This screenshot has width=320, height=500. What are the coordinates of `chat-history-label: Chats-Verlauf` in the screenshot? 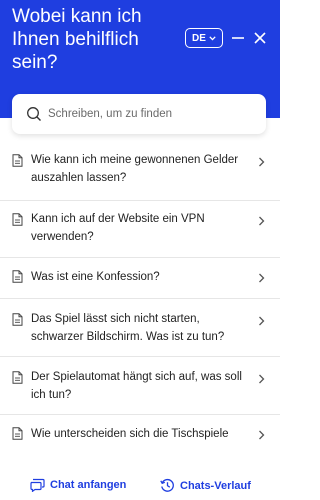 It's located at (215, 485).